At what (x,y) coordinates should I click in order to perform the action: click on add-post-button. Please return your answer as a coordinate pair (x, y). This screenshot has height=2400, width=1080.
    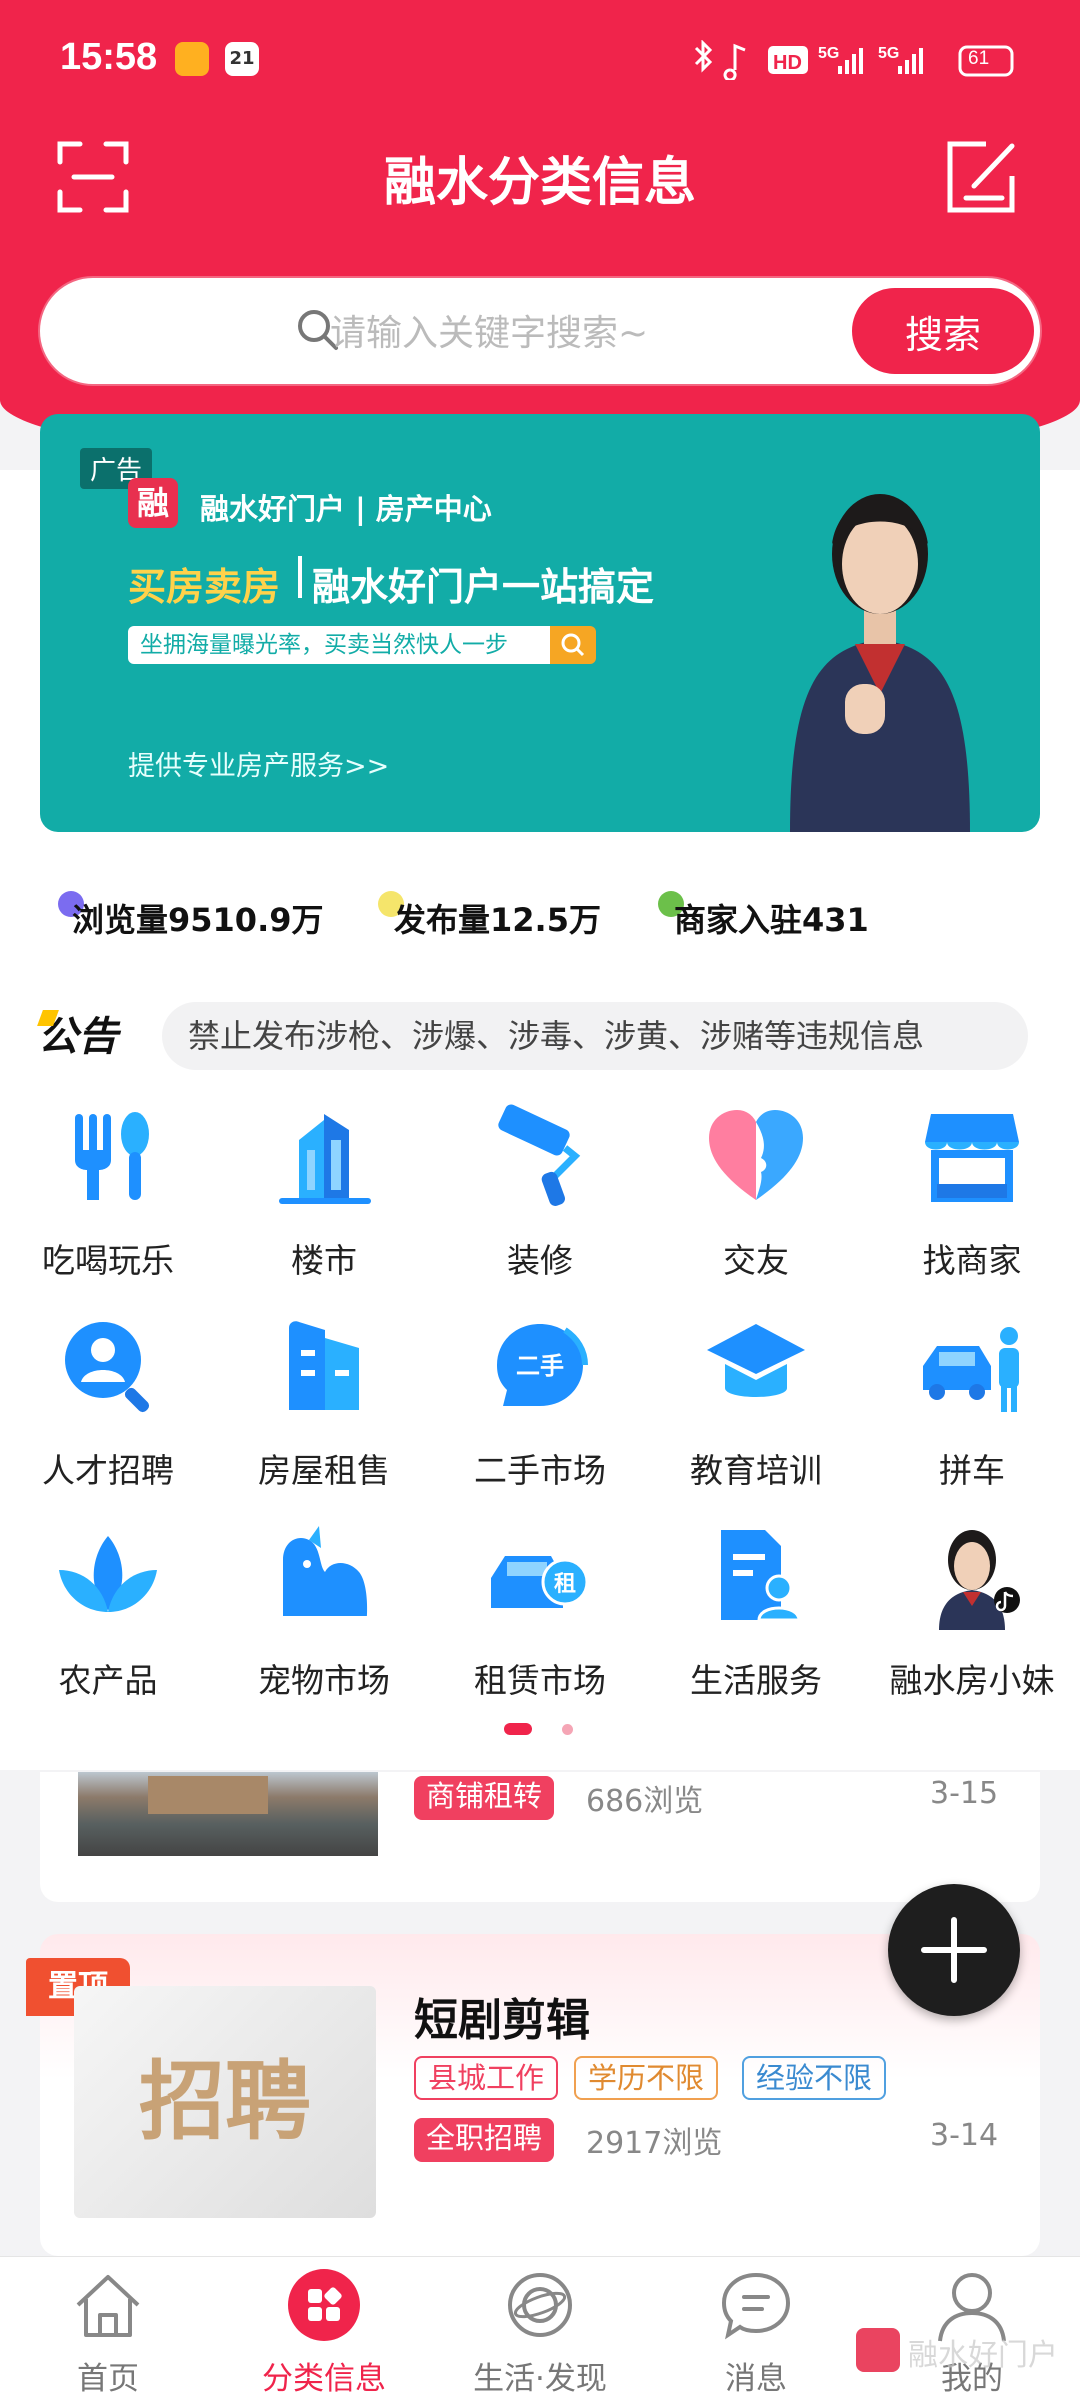
    Looking at the image, I should click on (954, 1950).